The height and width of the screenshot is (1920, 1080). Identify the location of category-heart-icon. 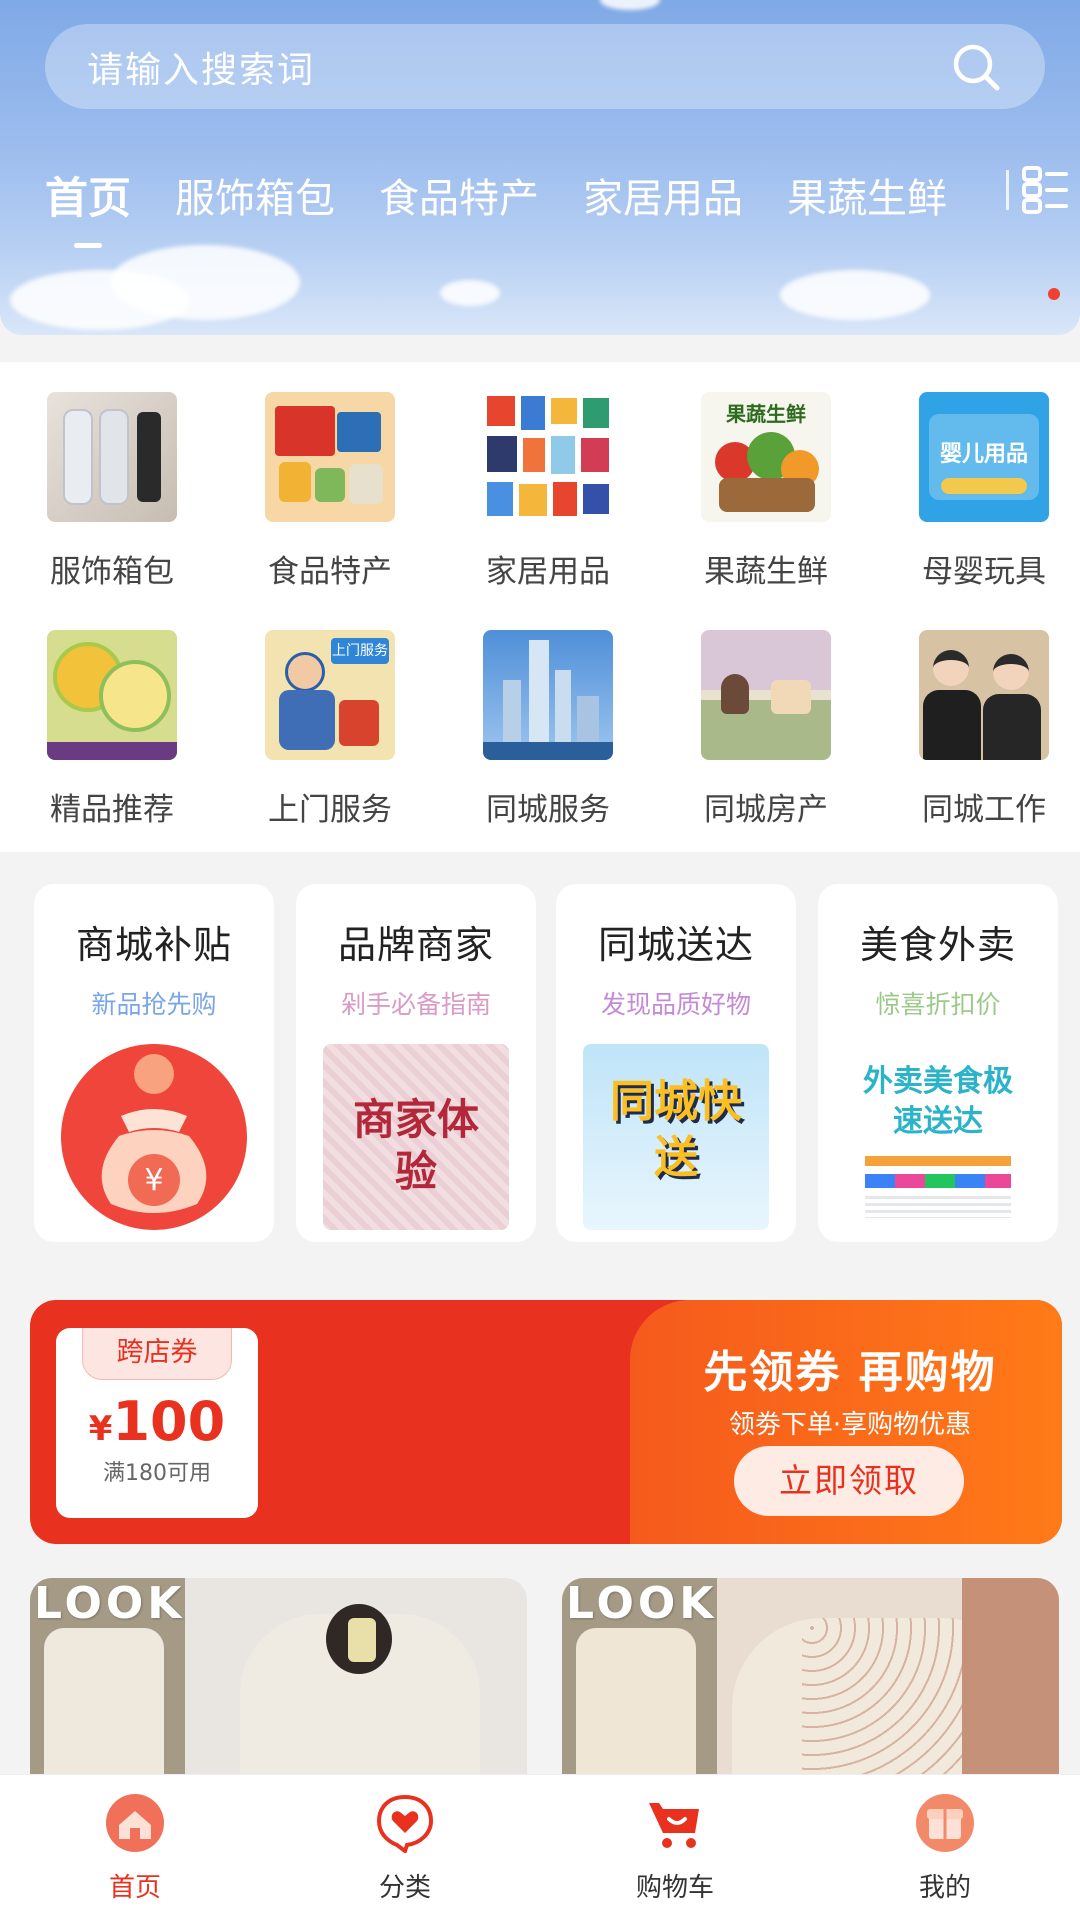
(405, 1824).